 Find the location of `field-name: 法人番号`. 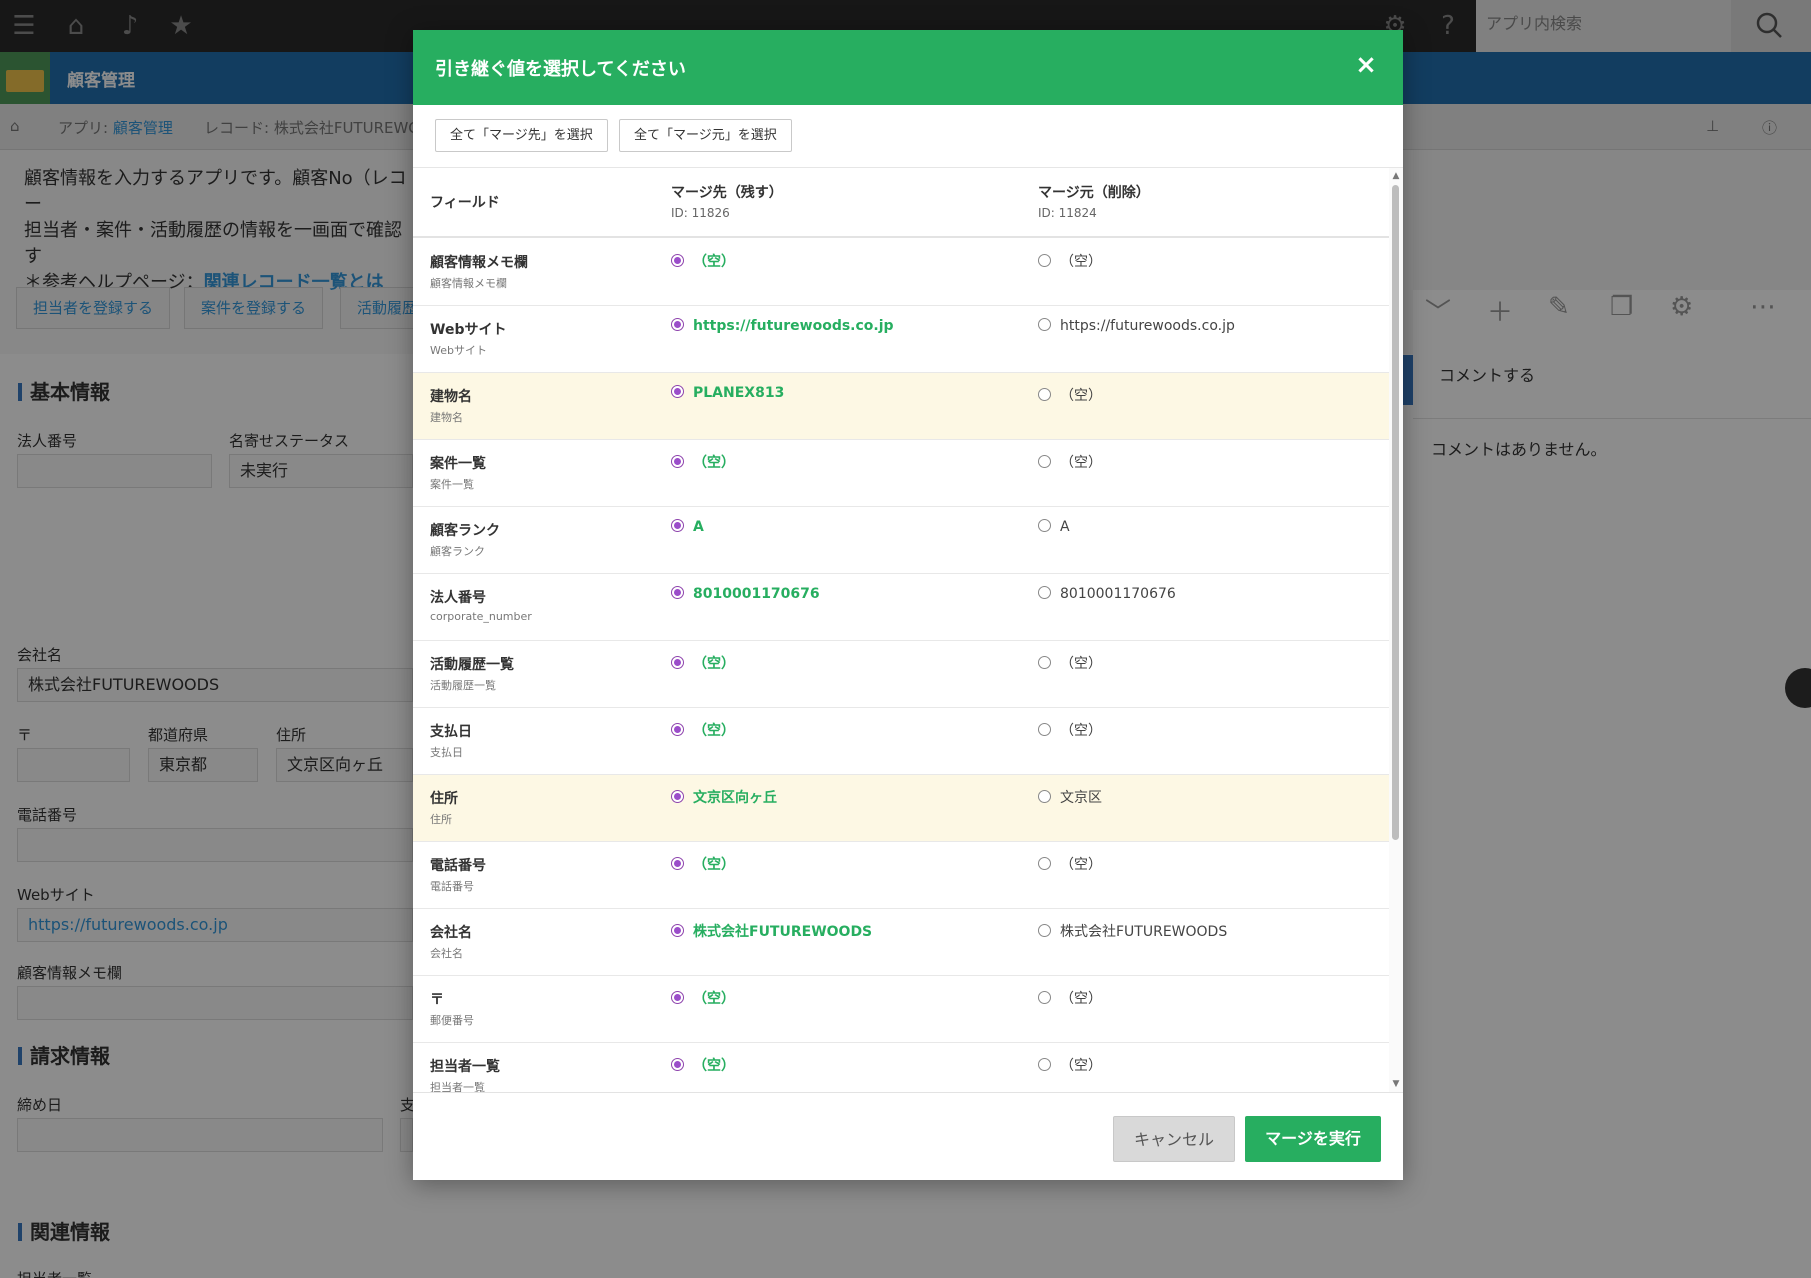

field-name: 法人番号 is located at coordinates (458, 598).